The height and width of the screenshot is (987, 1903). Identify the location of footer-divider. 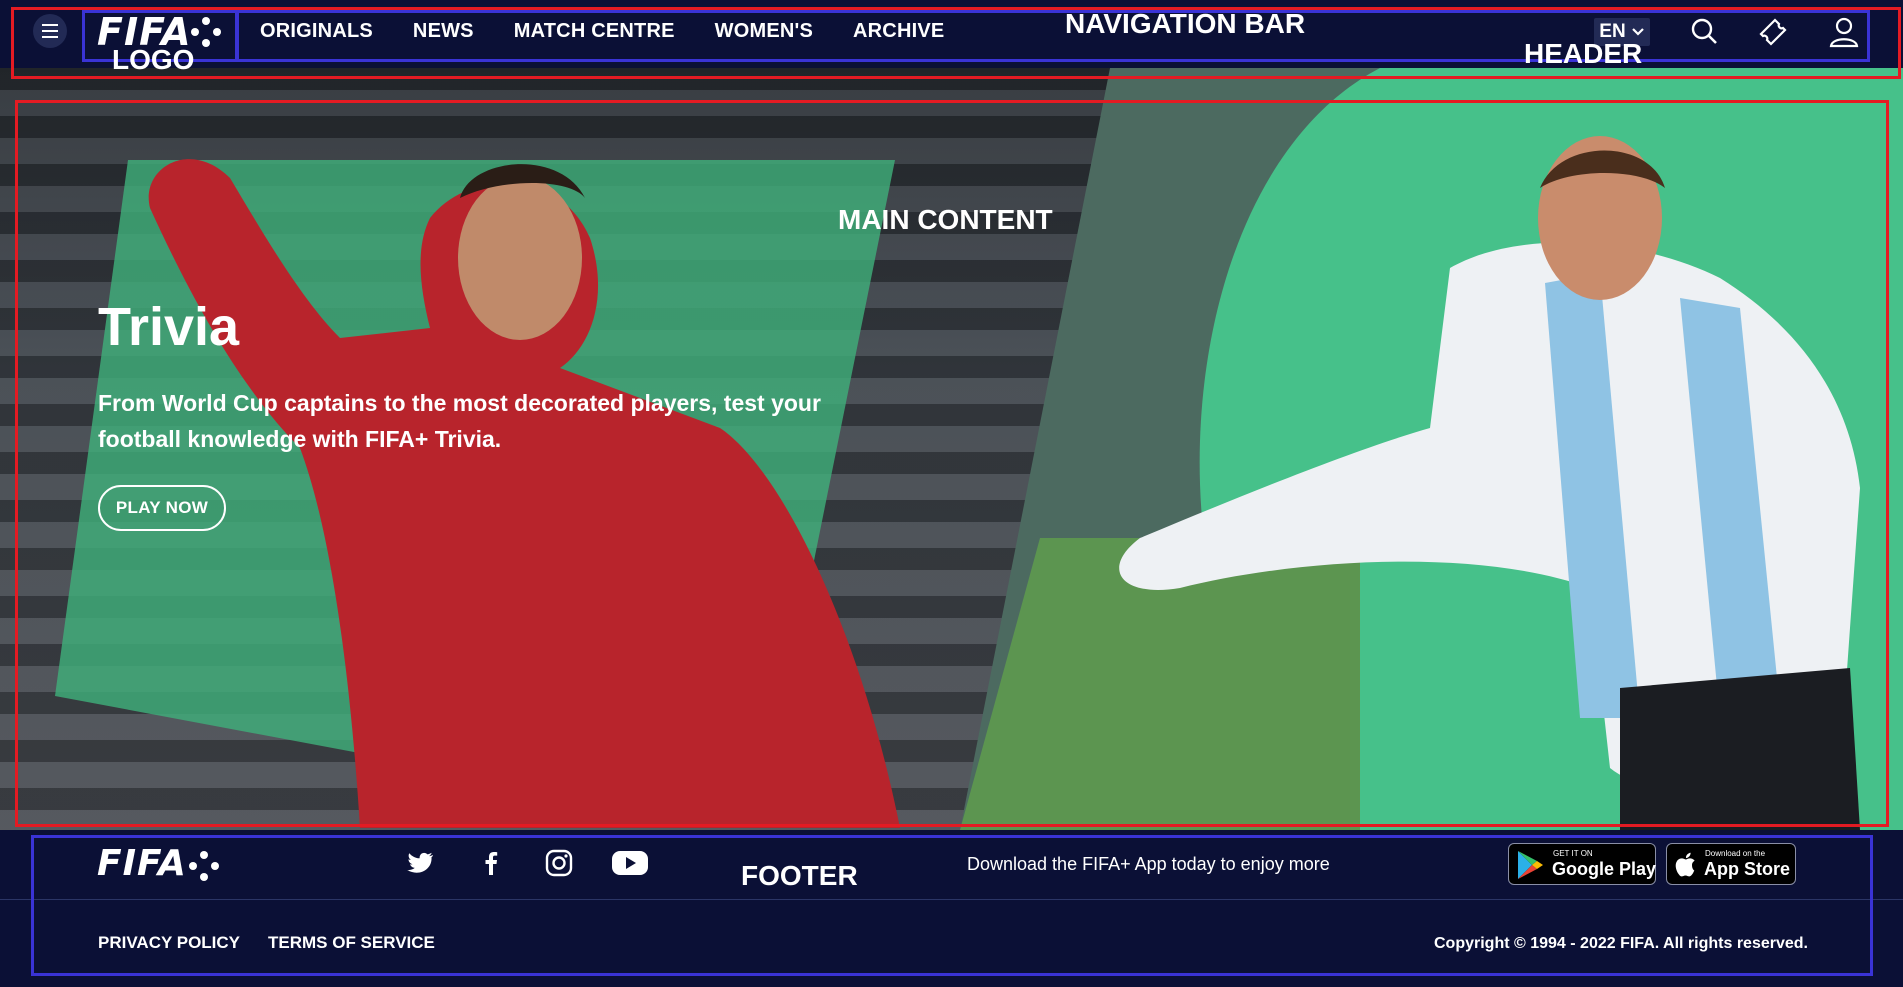
(951, 899).